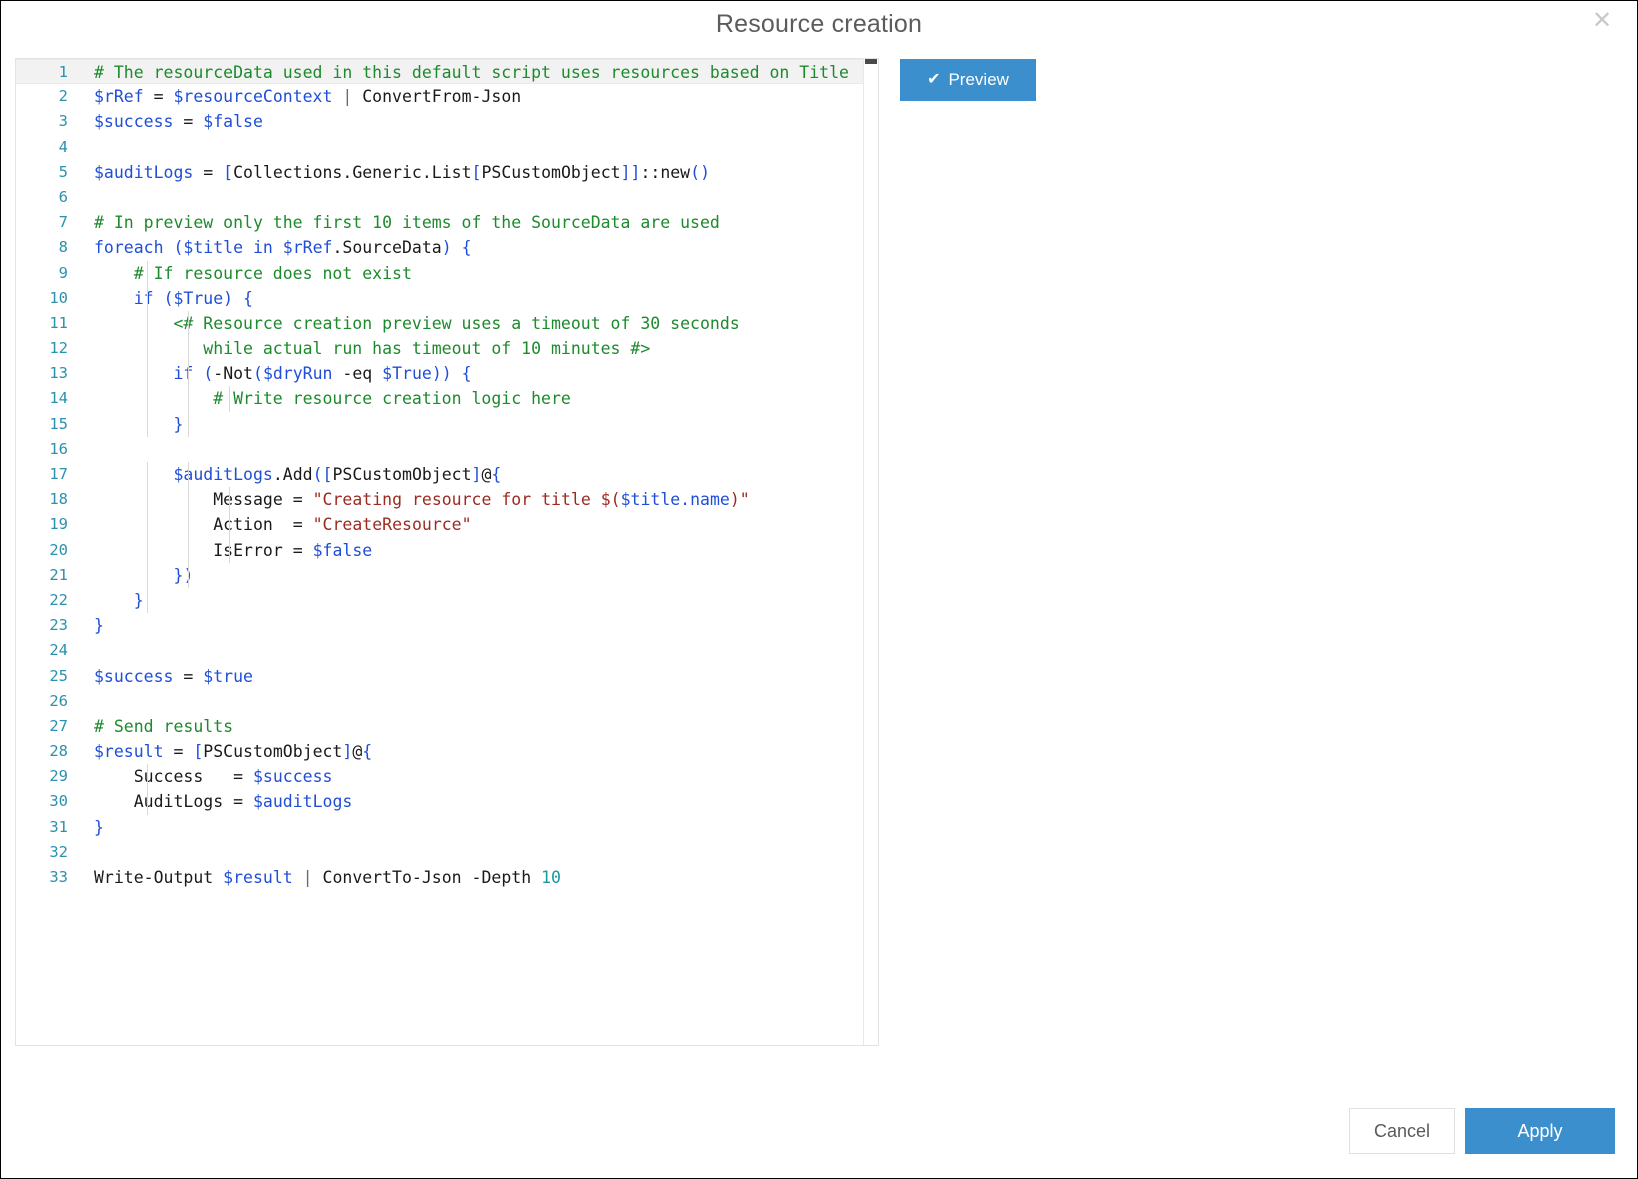  What do you see at coordinates (233, 752) in the screenshot?
I see `line-content: $result = [PSCustomObject]@{` at bounding box center [233, 752].